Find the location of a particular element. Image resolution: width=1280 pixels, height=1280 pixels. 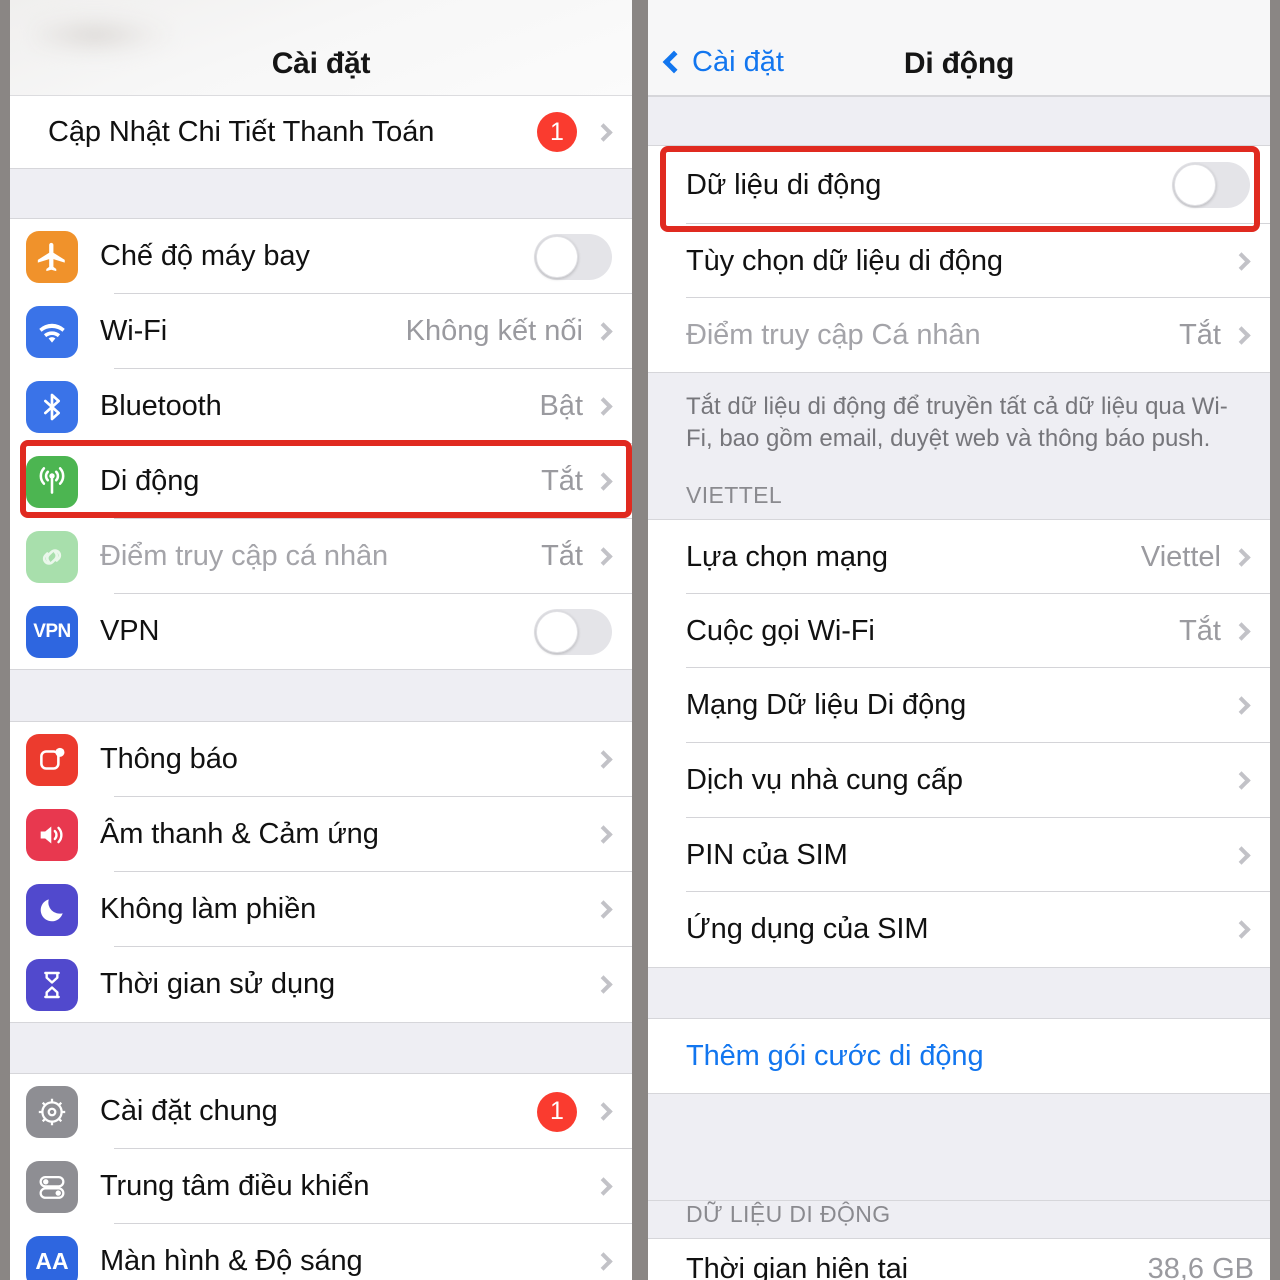

sidebar-item-airplane-mode: Chế độ máy bay is located at coordinates (321, 256).